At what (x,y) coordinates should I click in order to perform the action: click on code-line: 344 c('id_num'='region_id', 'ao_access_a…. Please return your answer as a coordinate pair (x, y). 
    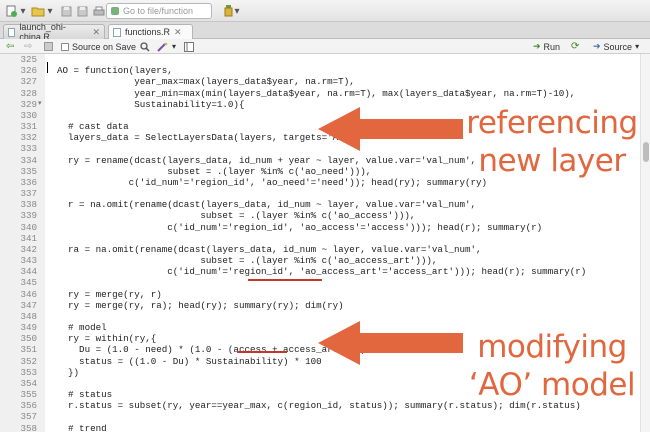
    Looking at the image, I should click on (320, 271).